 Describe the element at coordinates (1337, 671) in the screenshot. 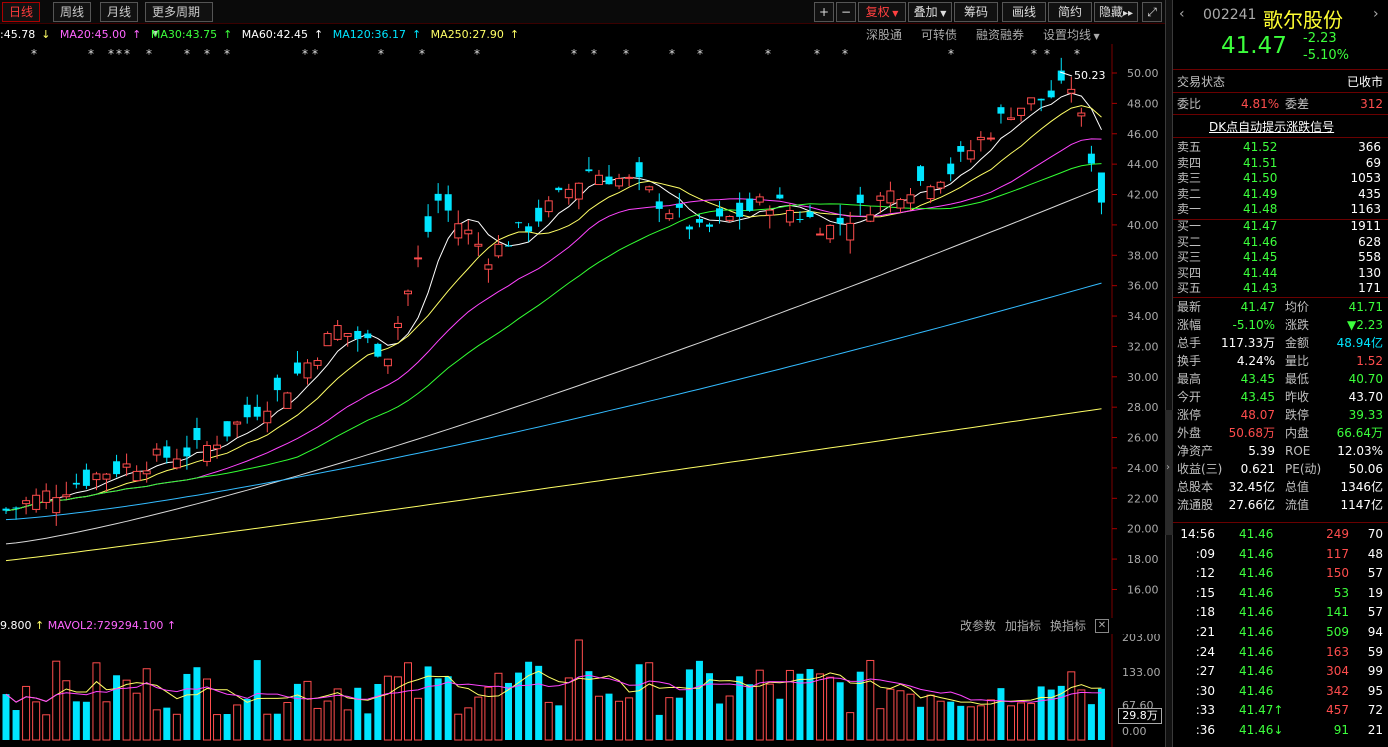

I see `tick-volume: 304` at that location.